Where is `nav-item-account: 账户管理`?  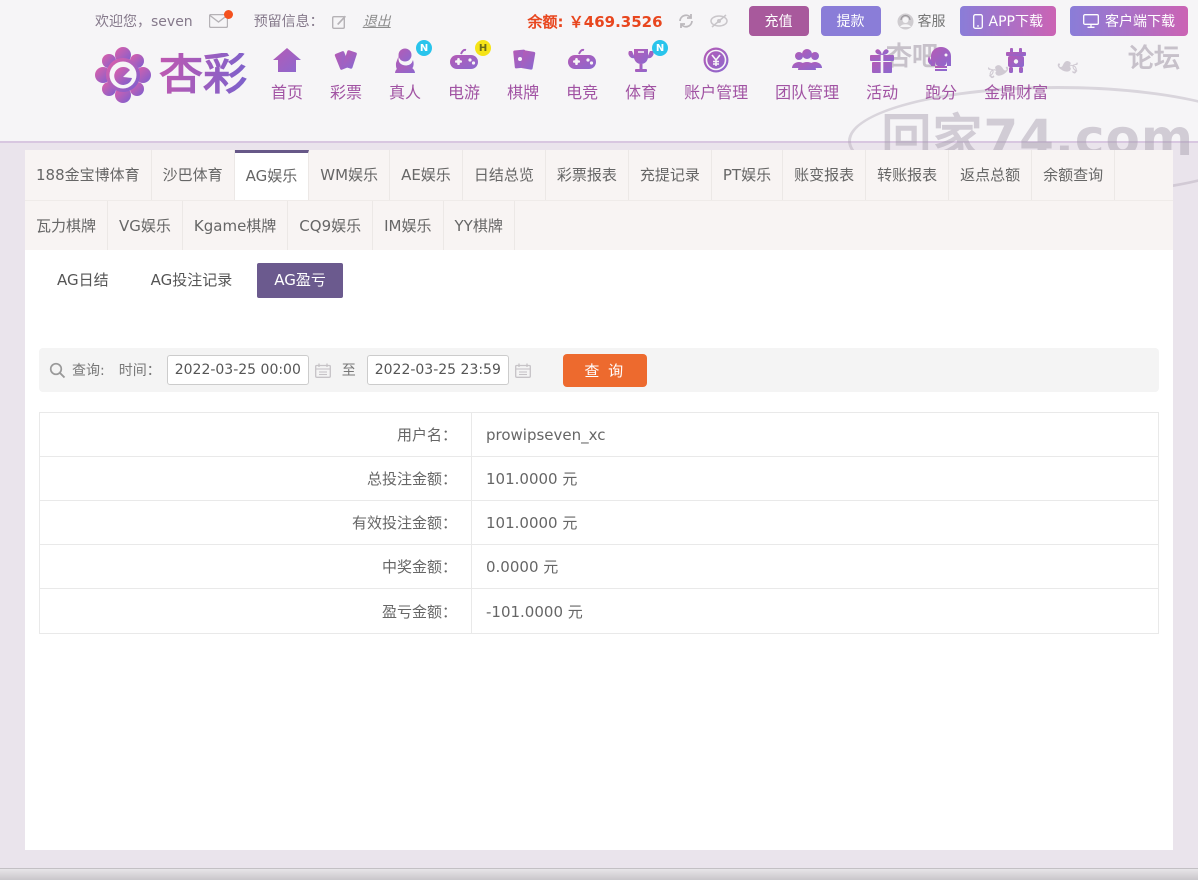 nav-item-account: 账户管理 is located at coordinates (716, 74).